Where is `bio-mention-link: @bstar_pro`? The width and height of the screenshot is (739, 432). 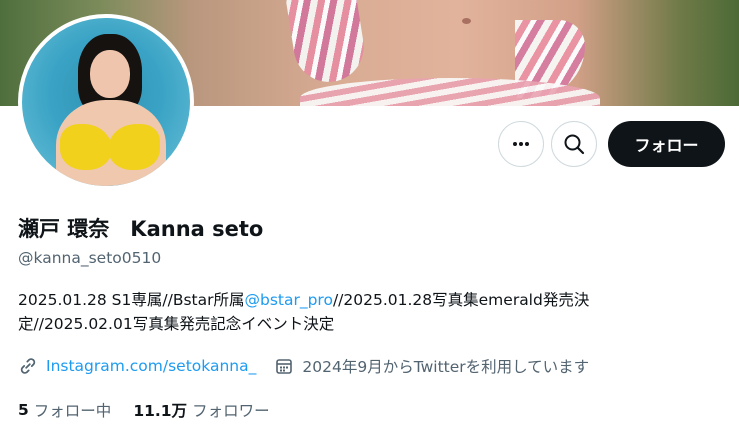
bio-mention-link: @bstar_pro is located at coordinates (288, 300).